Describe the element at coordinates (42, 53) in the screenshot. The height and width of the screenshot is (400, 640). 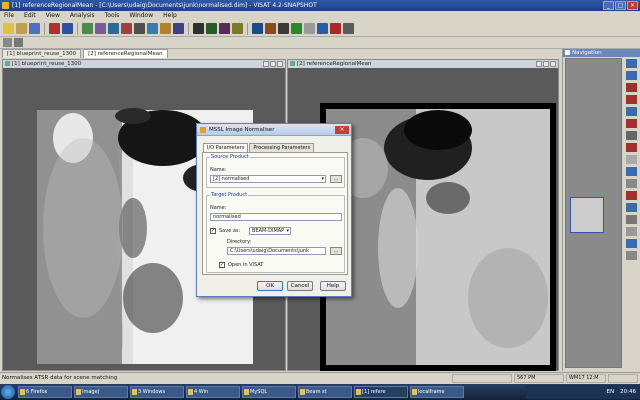
I see `tab-blueprint: [1] blueprint_reuse_1300` at that location.